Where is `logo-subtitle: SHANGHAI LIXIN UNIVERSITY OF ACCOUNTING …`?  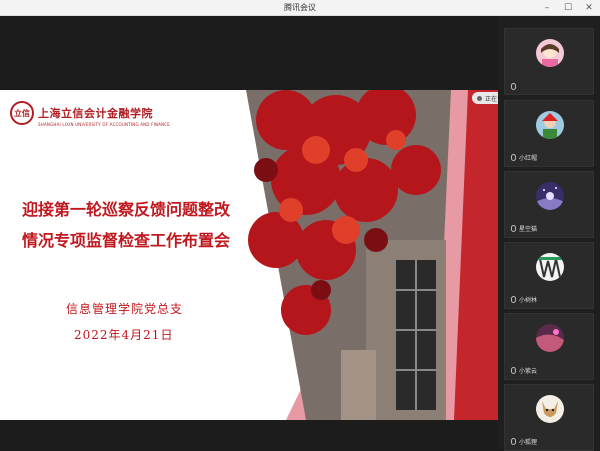 logo-subtitle: SHANGHAI LIXIN UNIVERSITY OF ACCOUNTING … is located at coordinates (104, 124).